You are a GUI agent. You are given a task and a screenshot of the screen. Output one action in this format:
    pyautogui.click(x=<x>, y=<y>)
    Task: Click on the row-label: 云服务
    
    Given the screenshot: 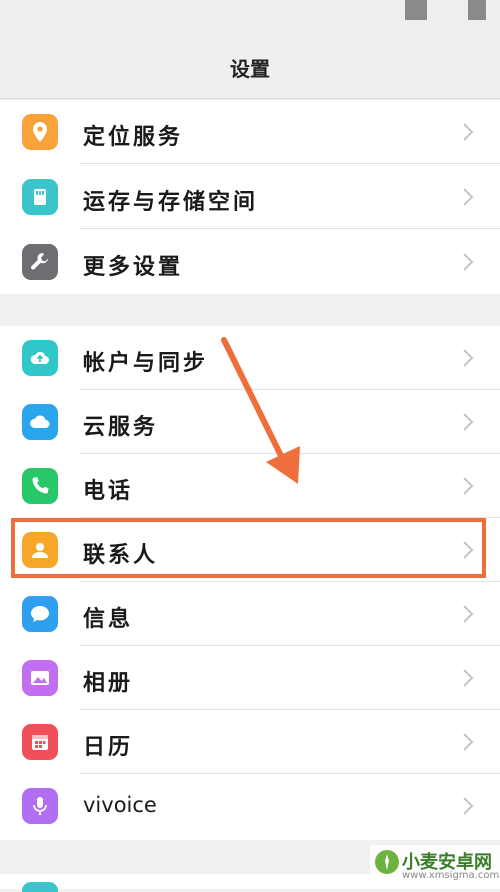 What is the action you would take?
    pyautogui.click(x=121, y=427)
    